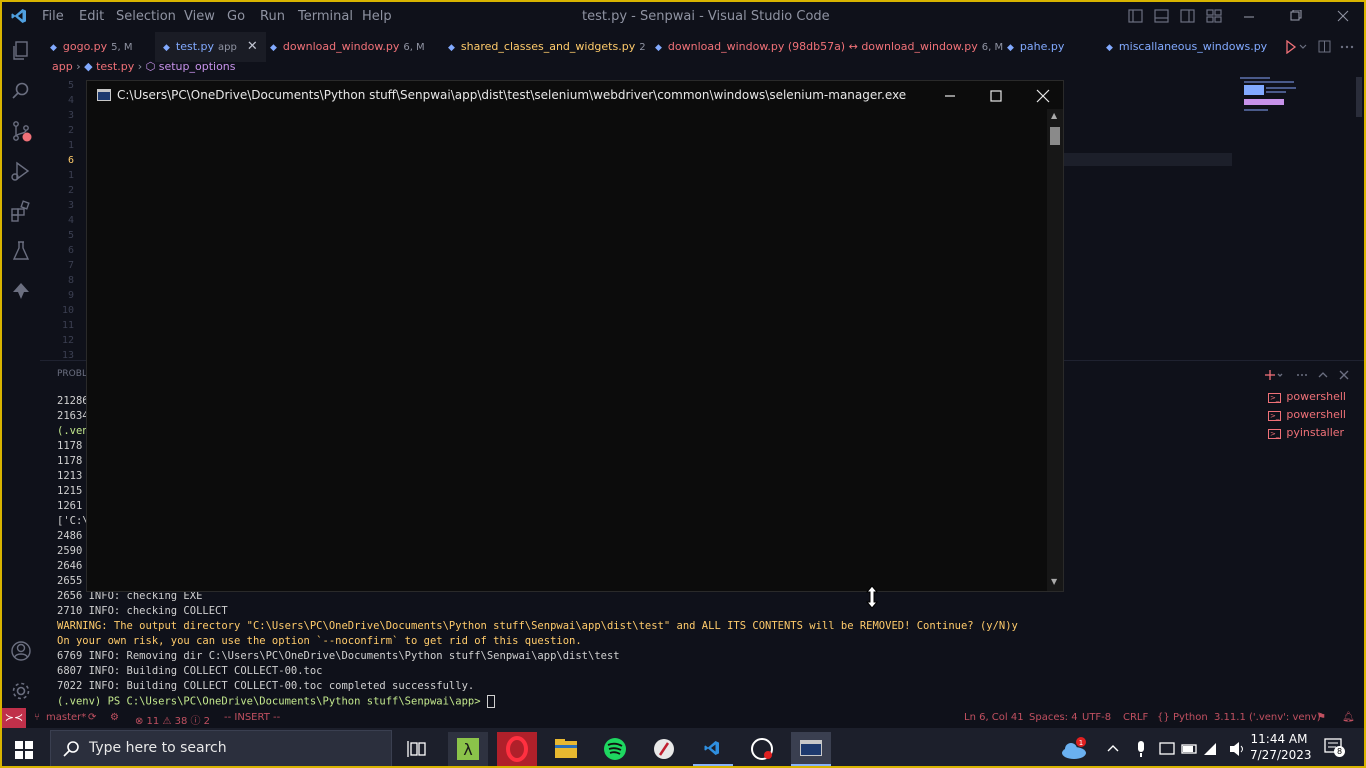 This screenshot has height=768, width=1366. What do you see at coordinates (1054, 581) in the screenshot?
I see `scroll-down-icon: ▼` at bounding box center [1054, 581].